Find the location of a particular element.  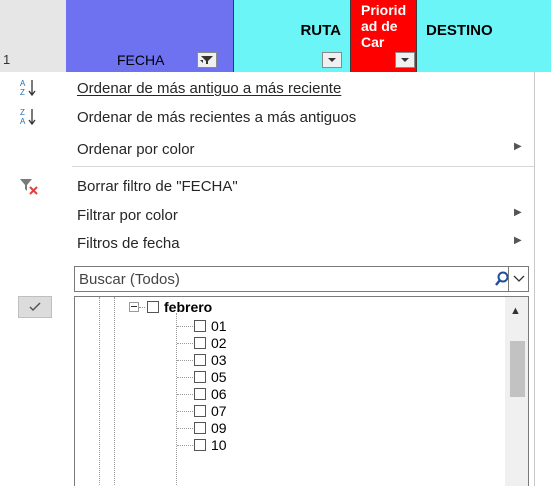

filter-applied-button is located at coordinates (207, 60).